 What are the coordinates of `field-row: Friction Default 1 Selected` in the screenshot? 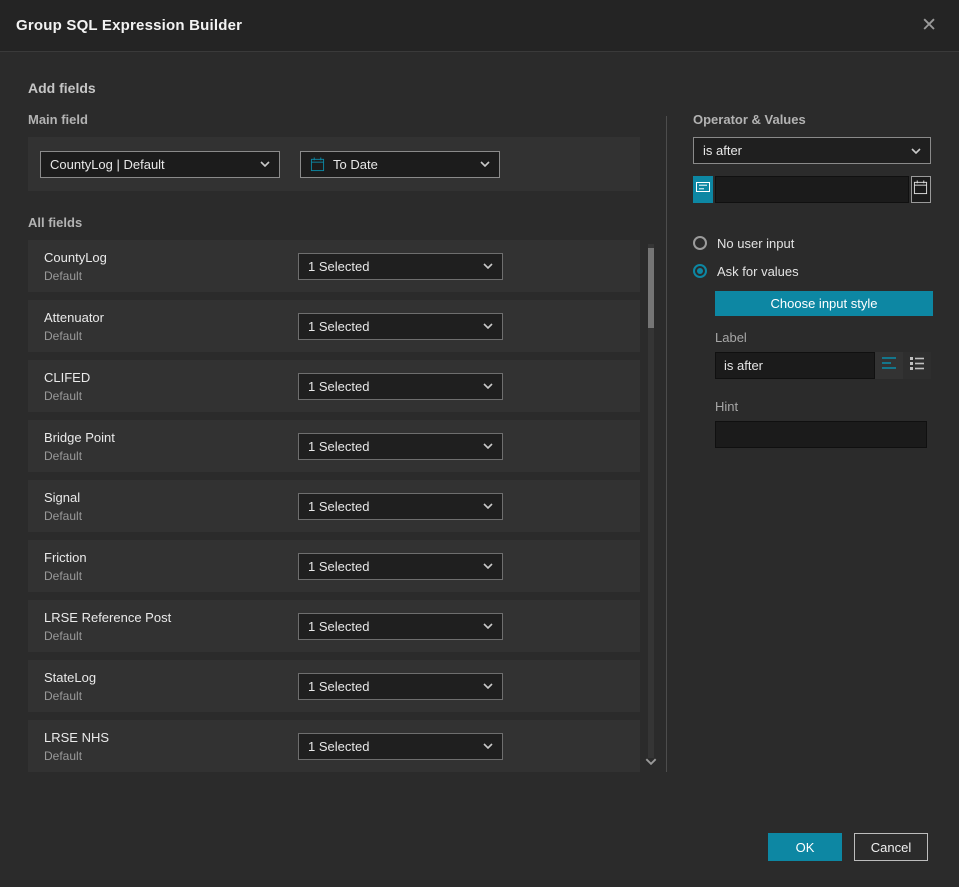 It's located at (334, 566).